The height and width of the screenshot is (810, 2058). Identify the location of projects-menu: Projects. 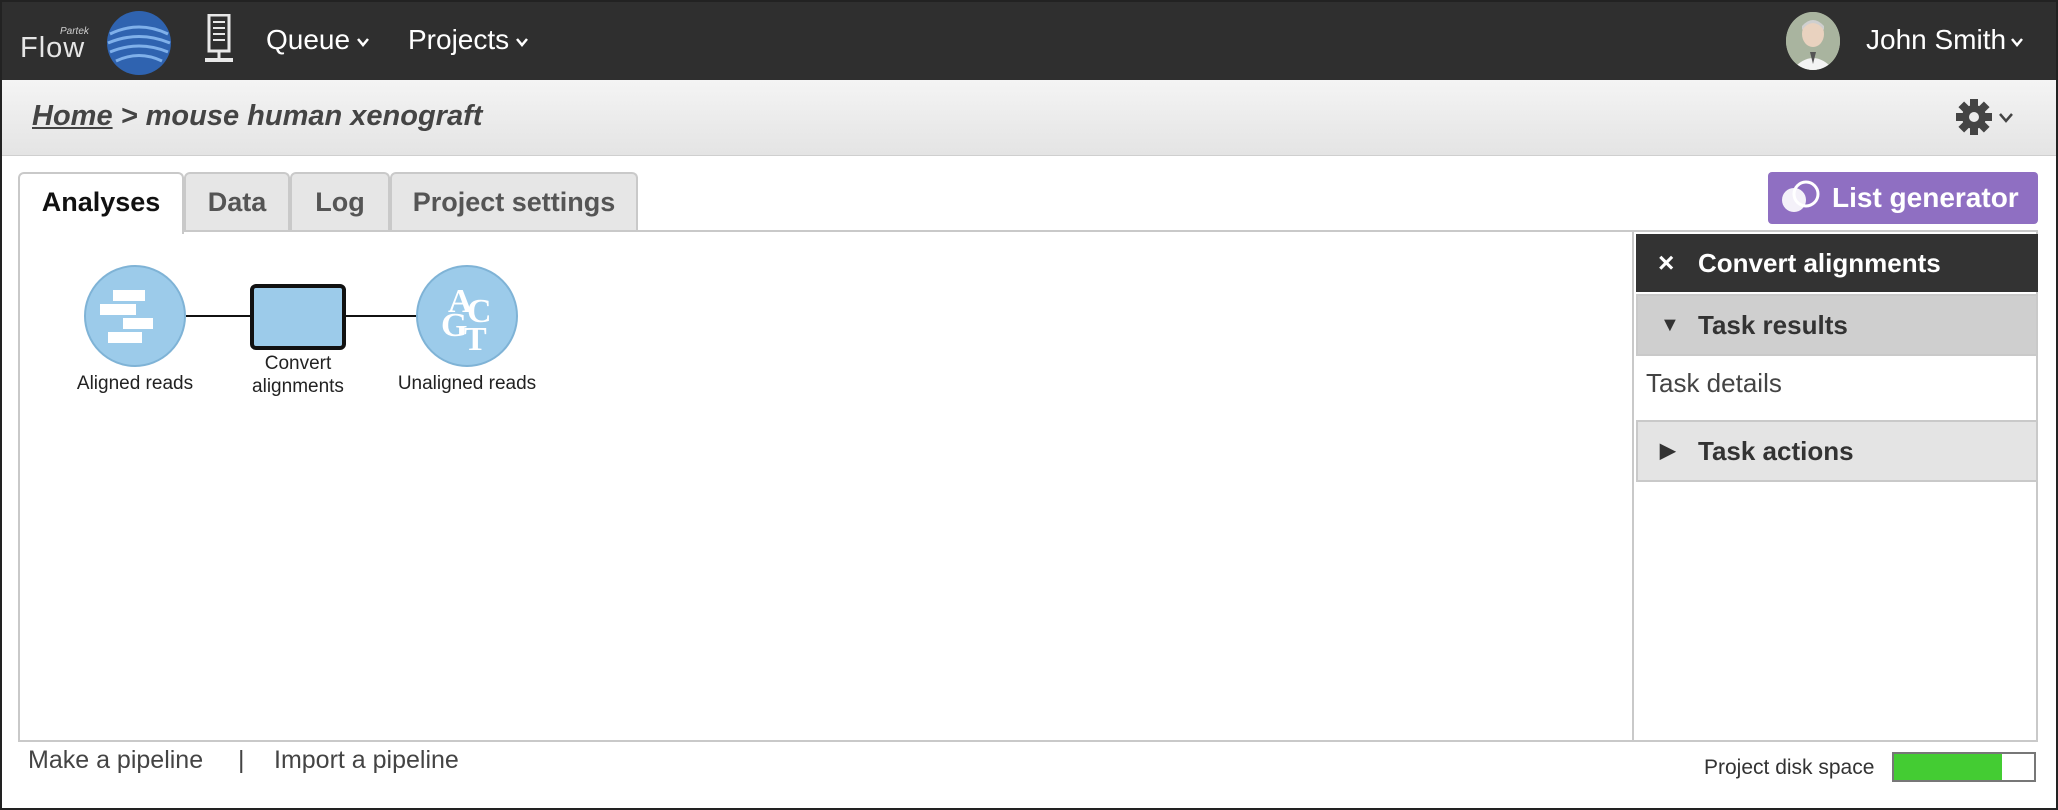
(468, 40).